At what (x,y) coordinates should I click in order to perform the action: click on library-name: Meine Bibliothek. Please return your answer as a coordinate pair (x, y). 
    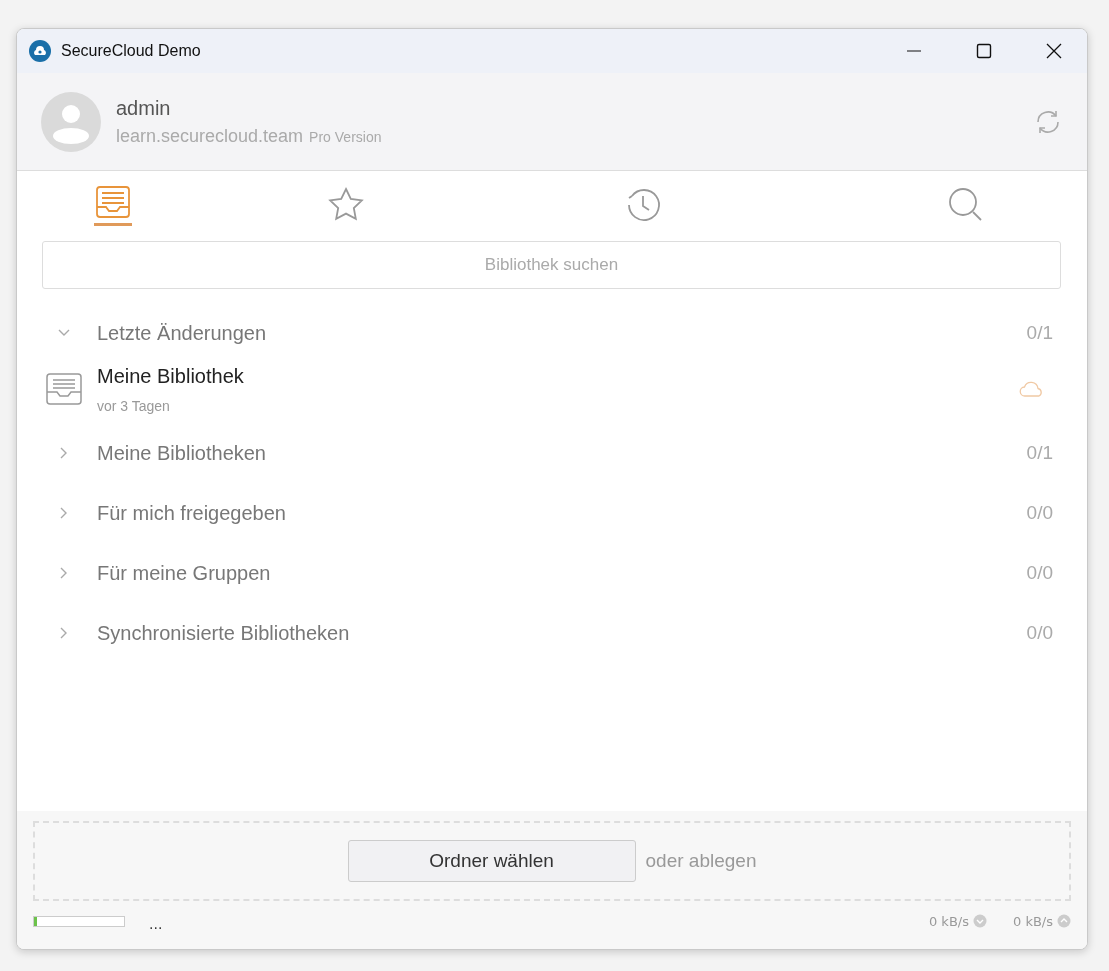
    Looking at the image, I should click on (170, 376).